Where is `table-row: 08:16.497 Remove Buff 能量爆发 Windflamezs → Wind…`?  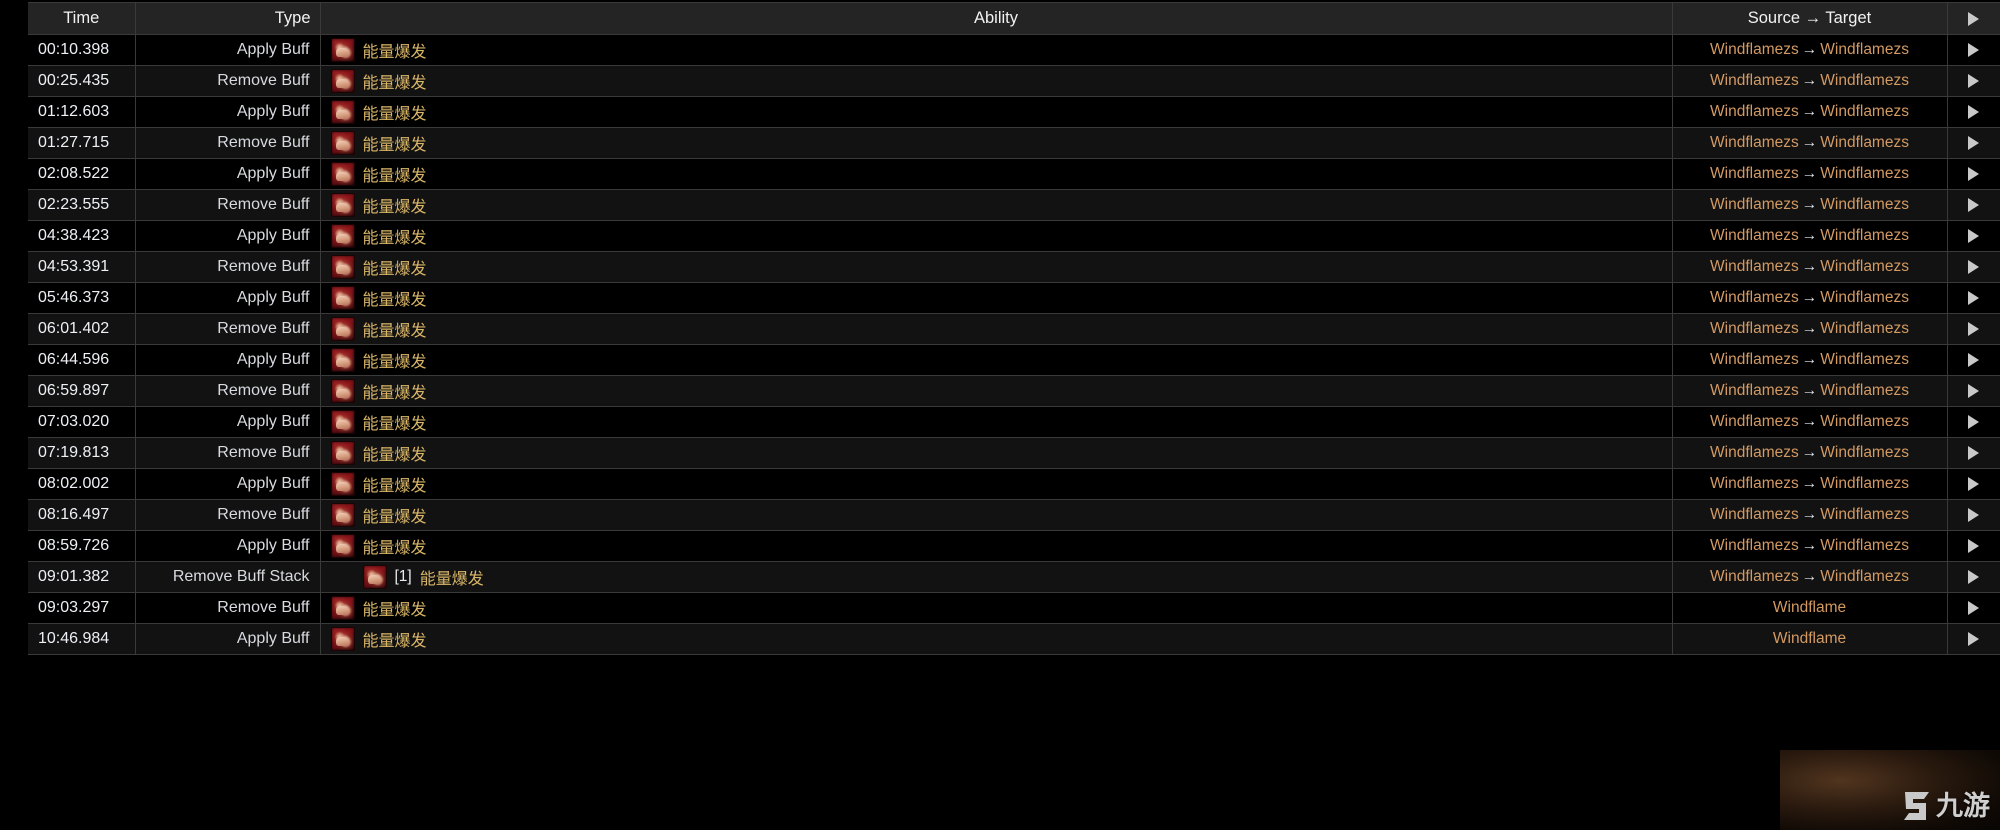 table-row: 08:16.497 Remove Buff 能量爆发 Windflamezs → Wind… is located at coordinates (1014, 515).